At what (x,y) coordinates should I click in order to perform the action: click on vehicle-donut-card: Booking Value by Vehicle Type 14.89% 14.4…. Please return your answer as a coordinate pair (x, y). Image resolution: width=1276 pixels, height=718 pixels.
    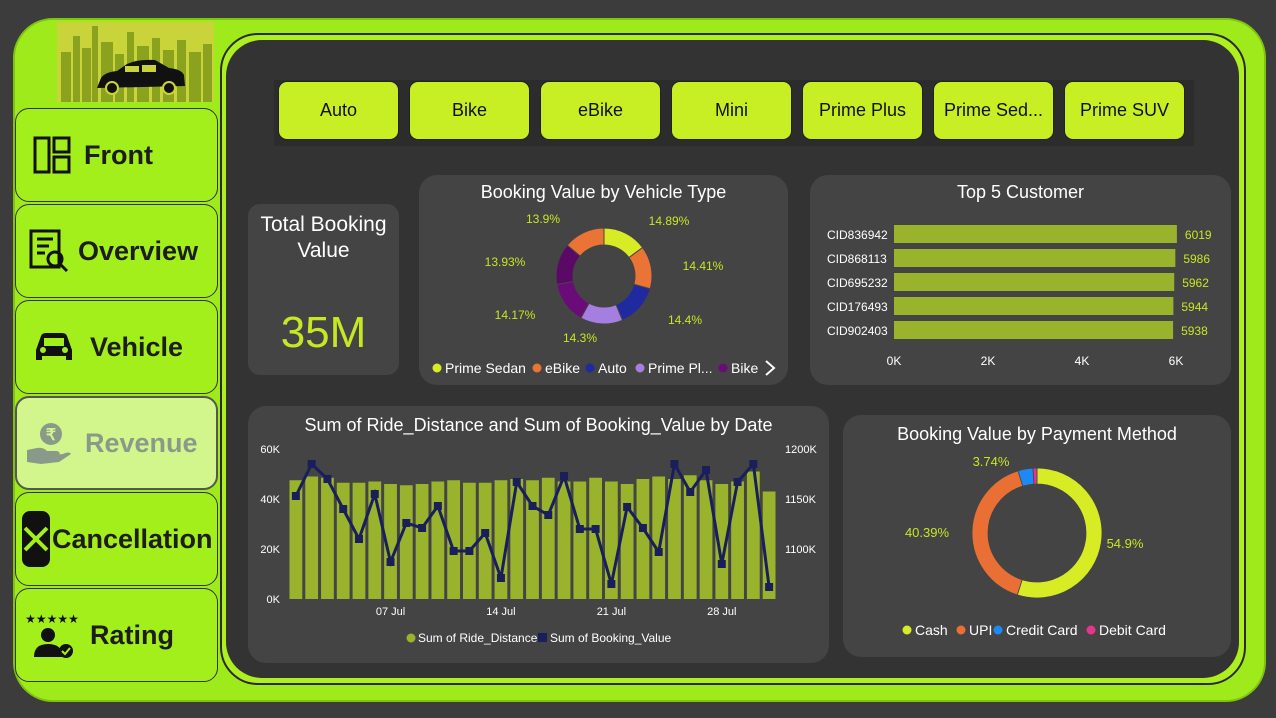
    Looking at the image, I should click on (603, 280).